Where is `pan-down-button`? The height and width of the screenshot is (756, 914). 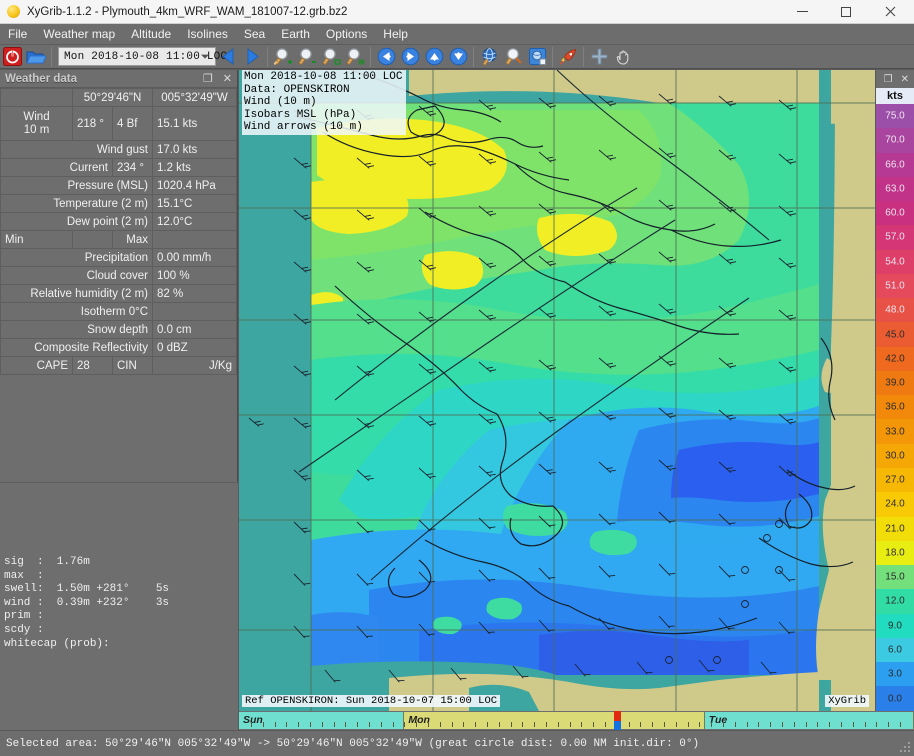
pan-down-button is located at coordinates (458, 56).